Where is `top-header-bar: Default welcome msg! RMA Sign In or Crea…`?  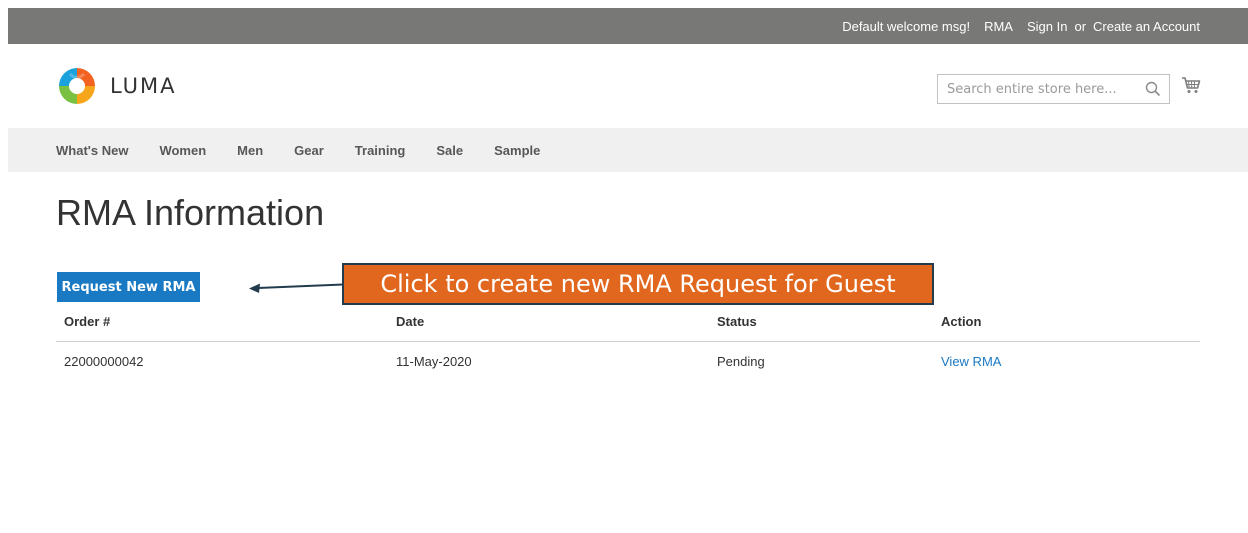
top-header-bar: Default welcome msg! RMA Sign In or Crea… is located at coordinates (628, 26).